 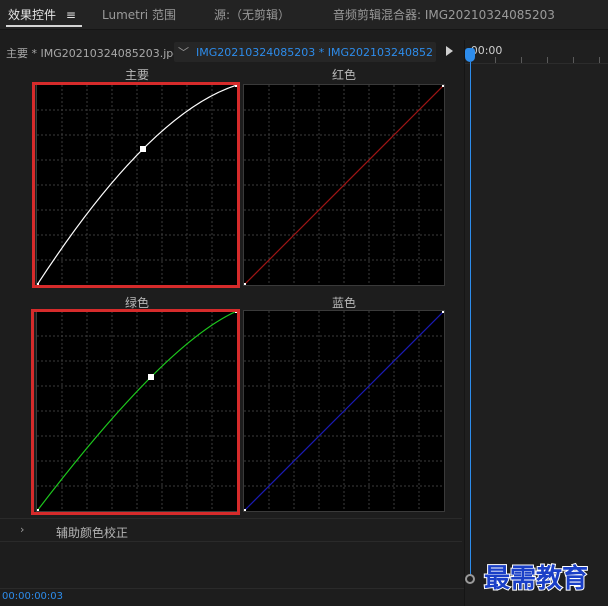 What do you see at coordinates (136, 303) in the screenshot?
I see `curve-title-green: 绿色` at bounding box center [136, 303].